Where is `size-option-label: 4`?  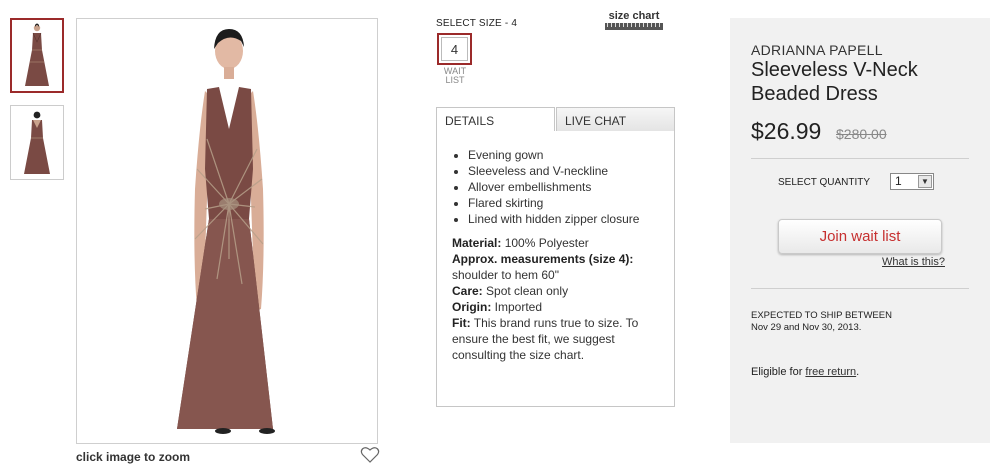
size-option-label: 4 is located at coordinates (454, 49).